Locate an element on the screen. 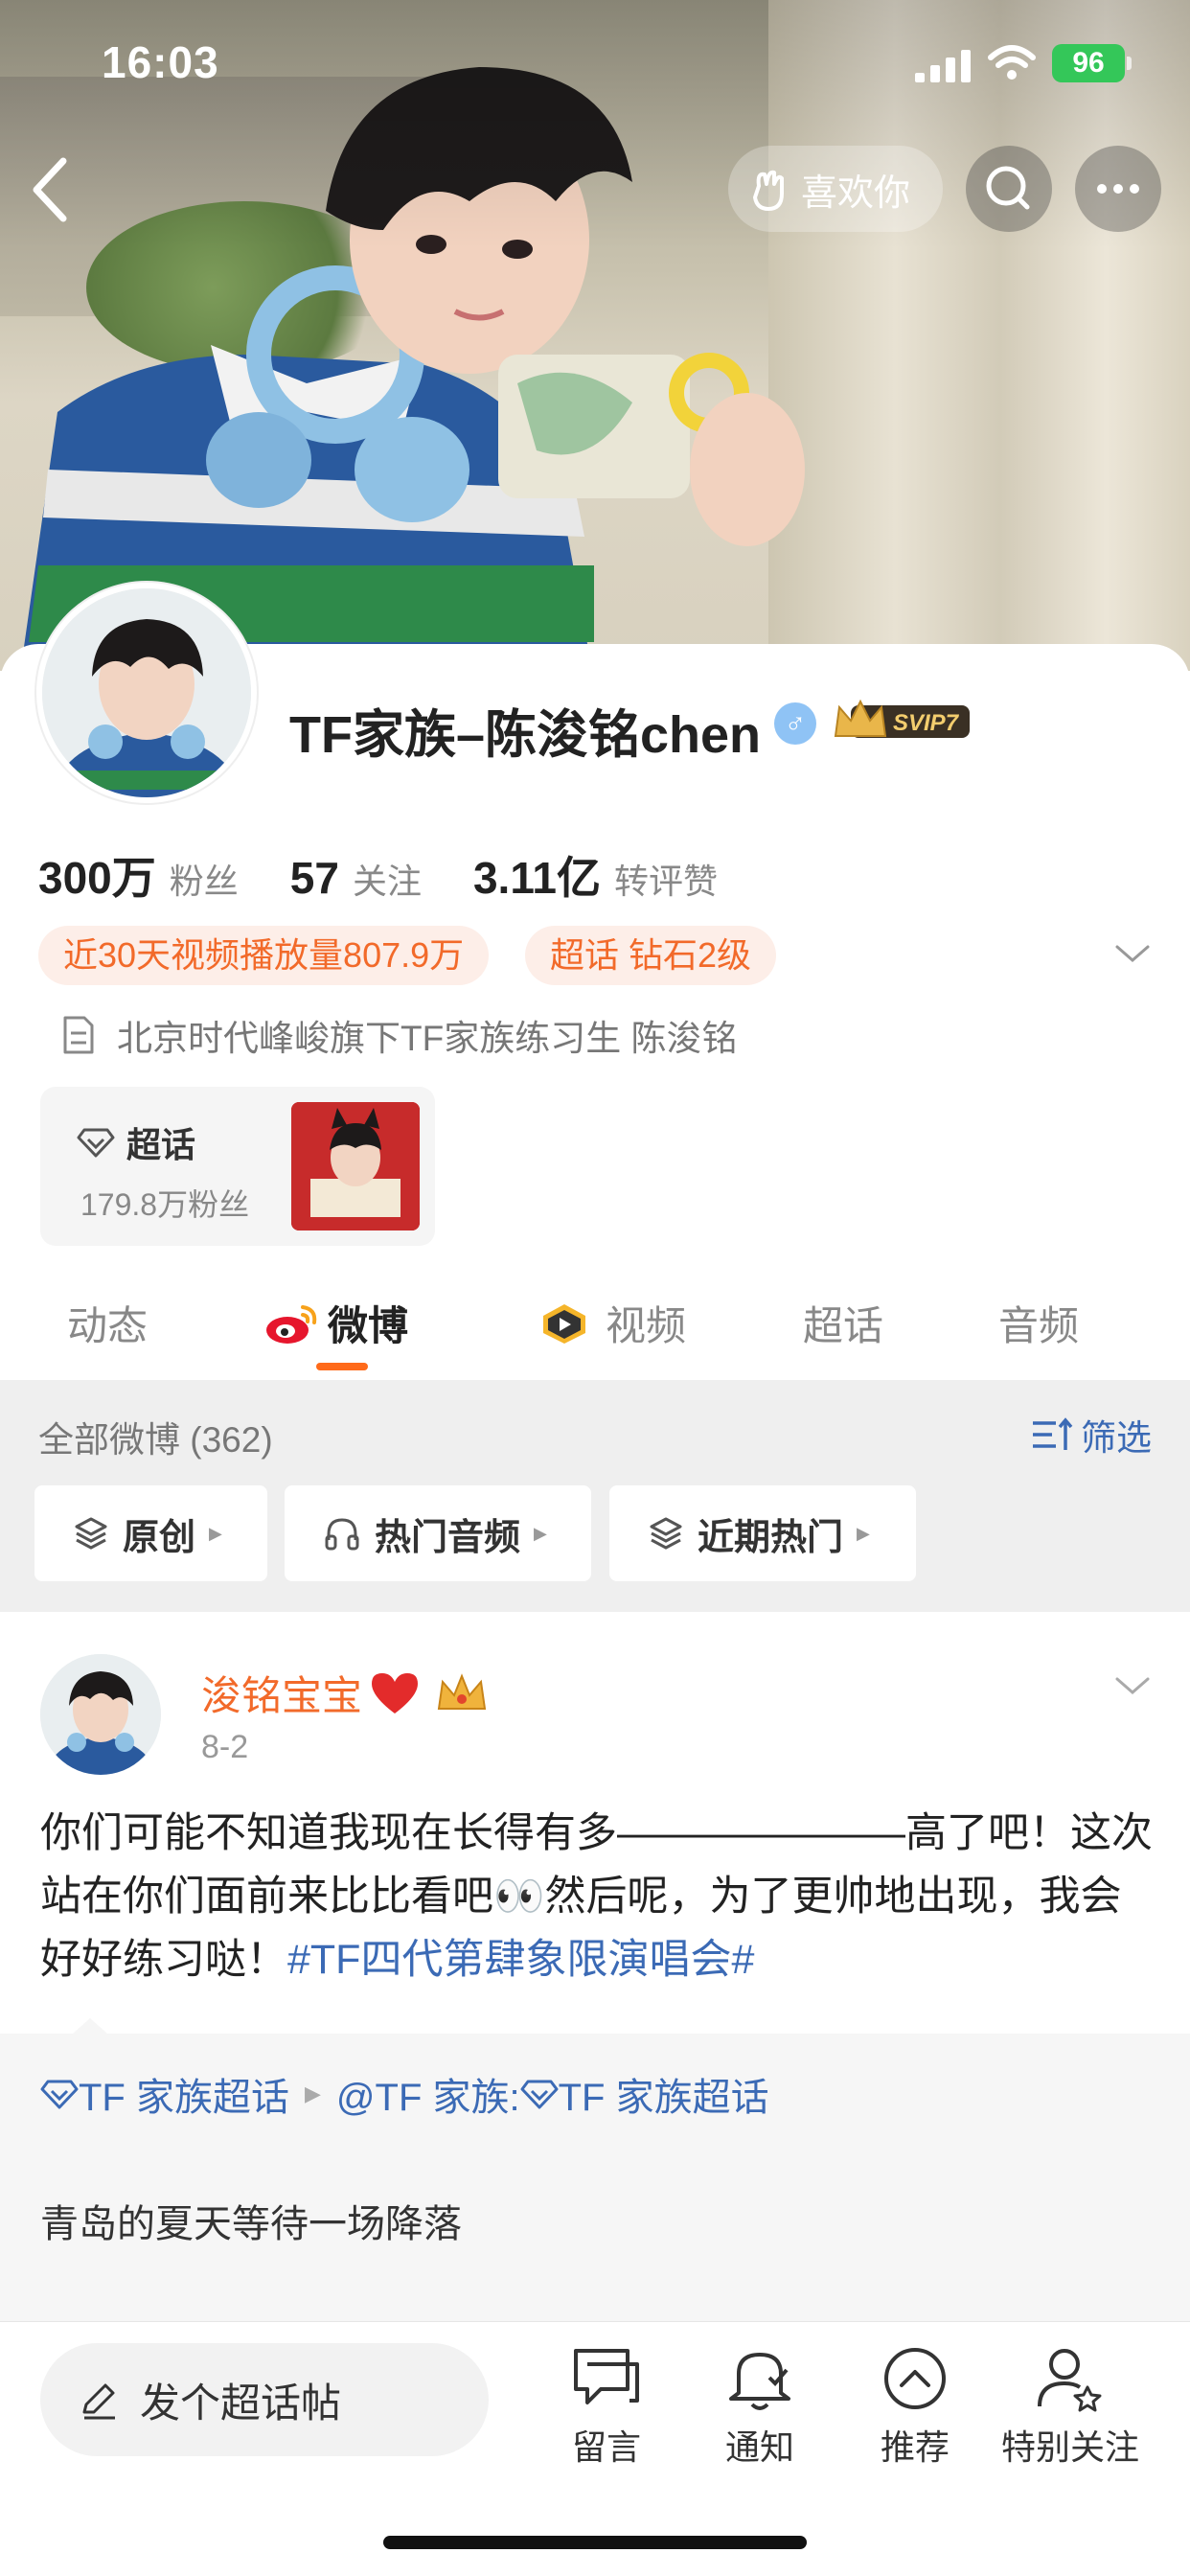 This screenshot has height=2576, width=1190. repost-block: TF 家族超话 ▶ @TF 家族: TF 家族超话 青岛的夏天等待一场降落 is located at coordinates (595, 2169).